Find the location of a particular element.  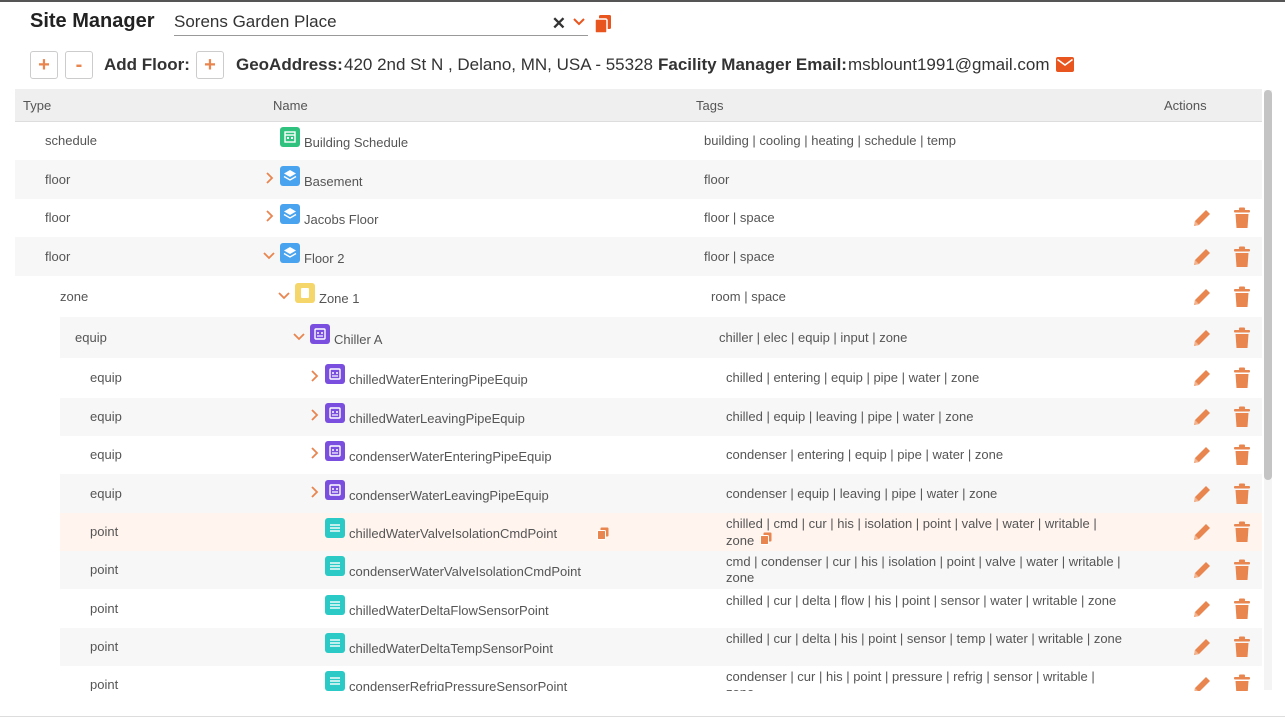

row-type: schedule is located at coordinates (71, 140).